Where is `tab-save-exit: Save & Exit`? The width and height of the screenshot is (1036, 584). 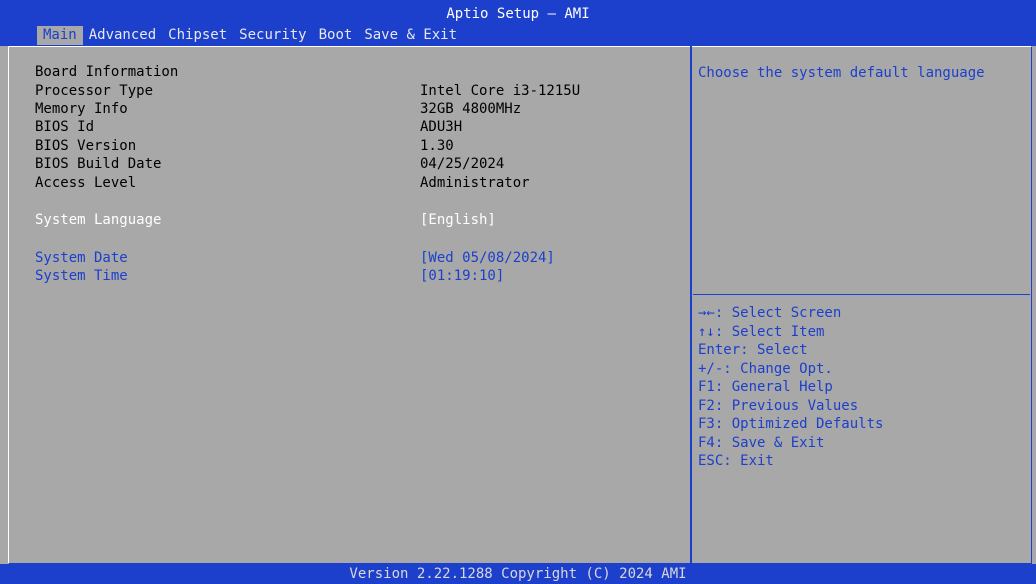 tab-save-exit: Save & Exit is located at coordinates (410, 35).